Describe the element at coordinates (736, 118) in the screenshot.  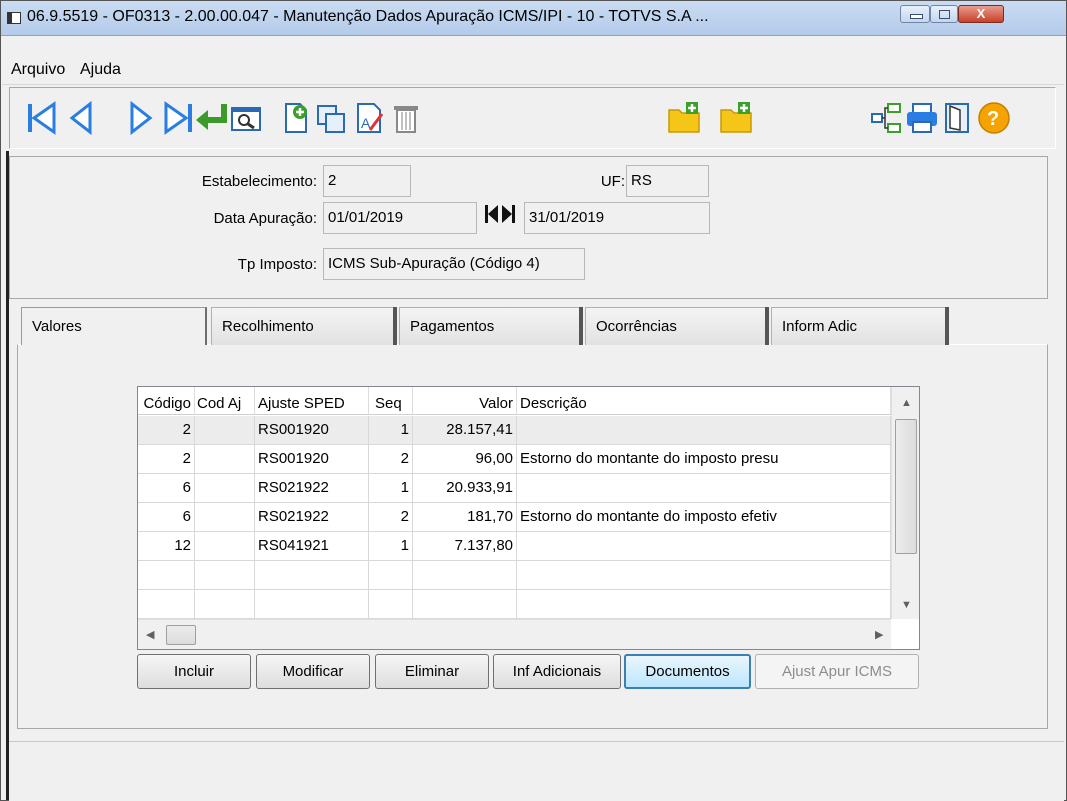
I see `folder-add-2-icon` at that location.